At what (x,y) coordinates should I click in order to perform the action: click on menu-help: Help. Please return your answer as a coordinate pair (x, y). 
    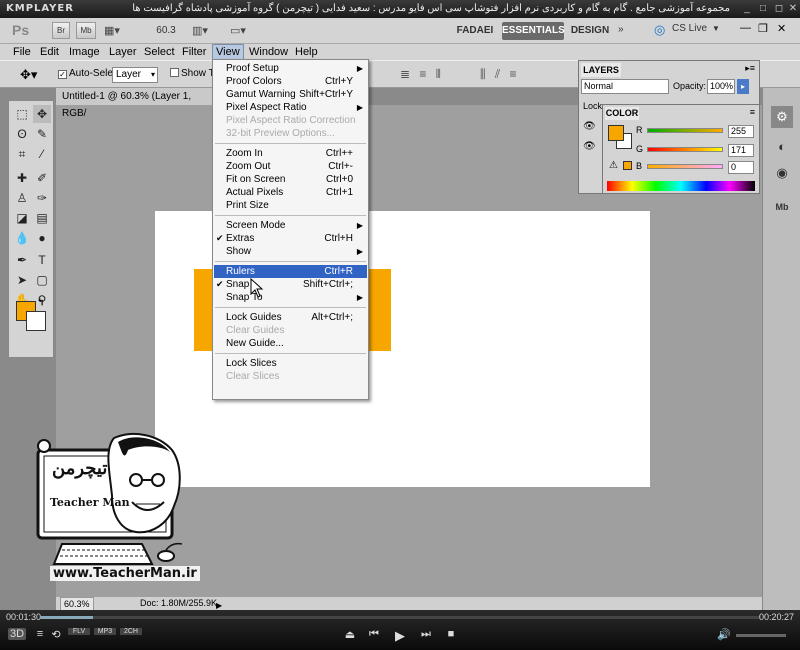
    Looking at the image, I should click on (306, 52).